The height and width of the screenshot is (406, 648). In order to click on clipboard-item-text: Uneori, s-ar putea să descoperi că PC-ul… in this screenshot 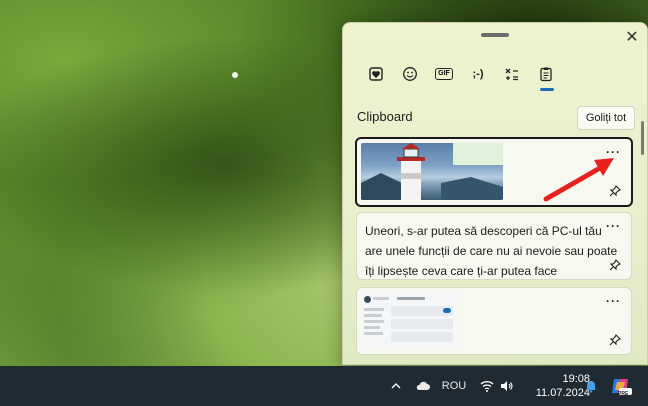, I will do `click(494, 246)`.